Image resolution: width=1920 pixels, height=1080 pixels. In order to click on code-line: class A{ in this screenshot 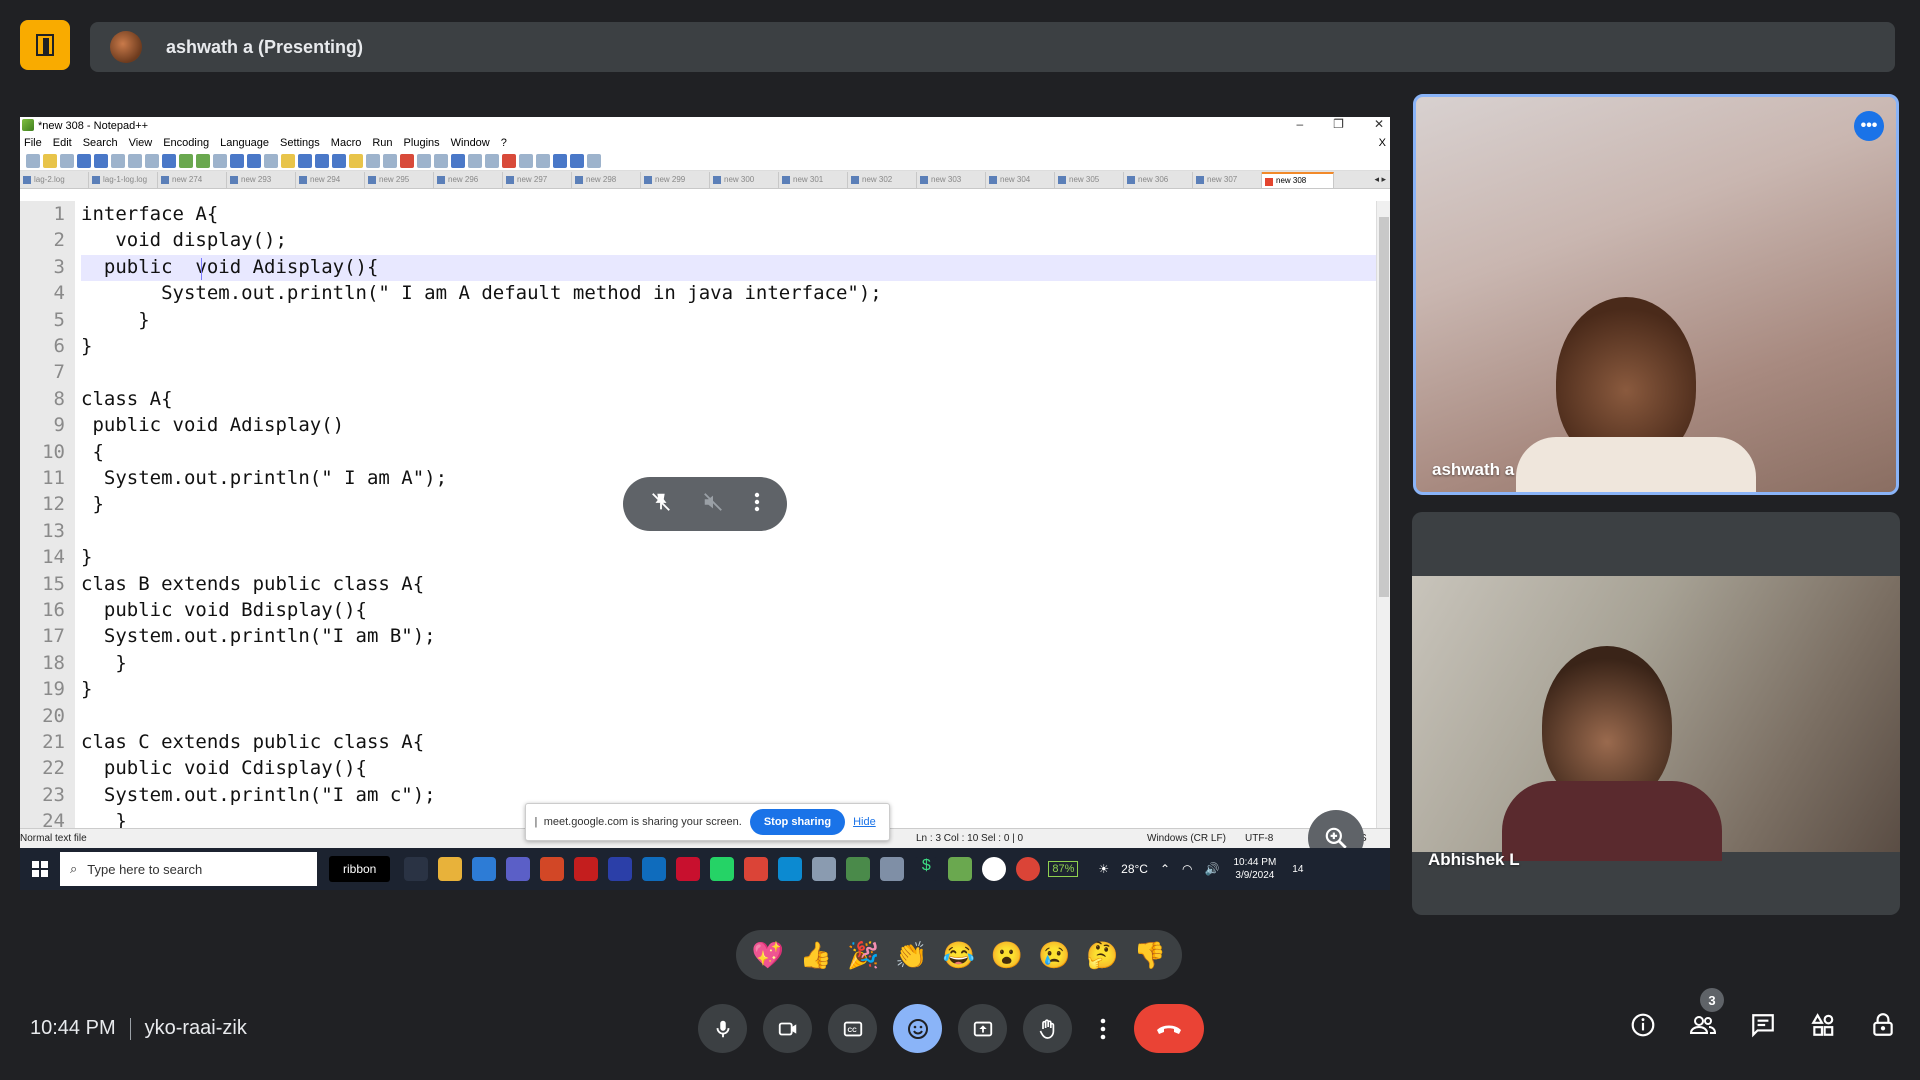, I will do `click(127, 399)`.